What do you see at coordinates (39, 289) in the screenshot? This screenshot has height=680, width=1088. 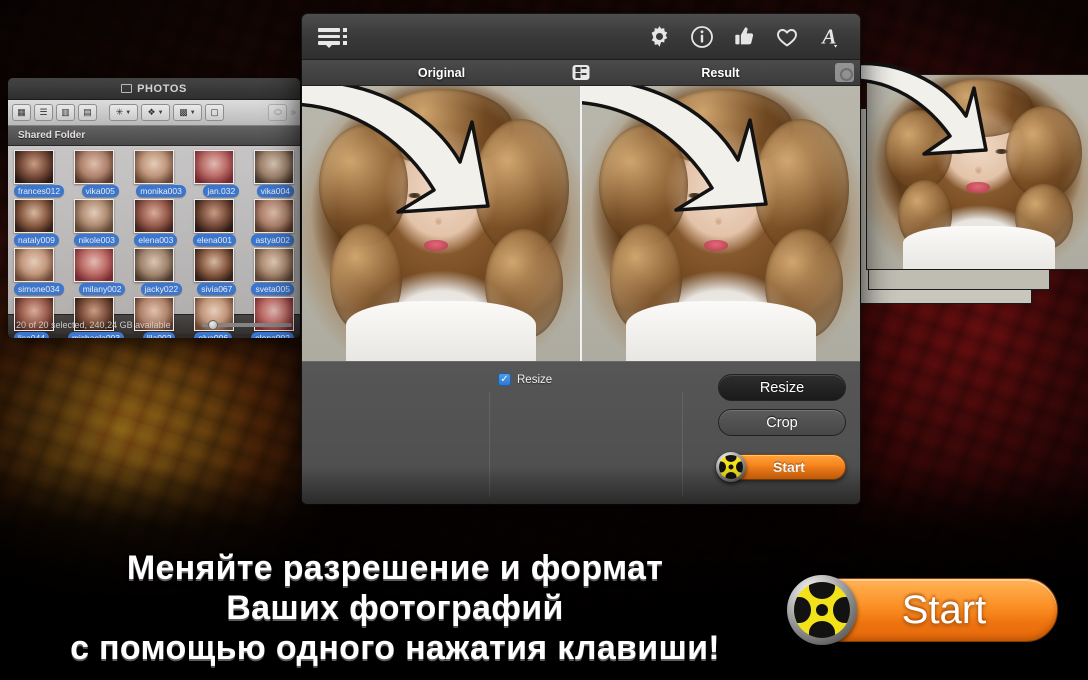 I see `photo-label: simone034` at bounding box center [39, 289].